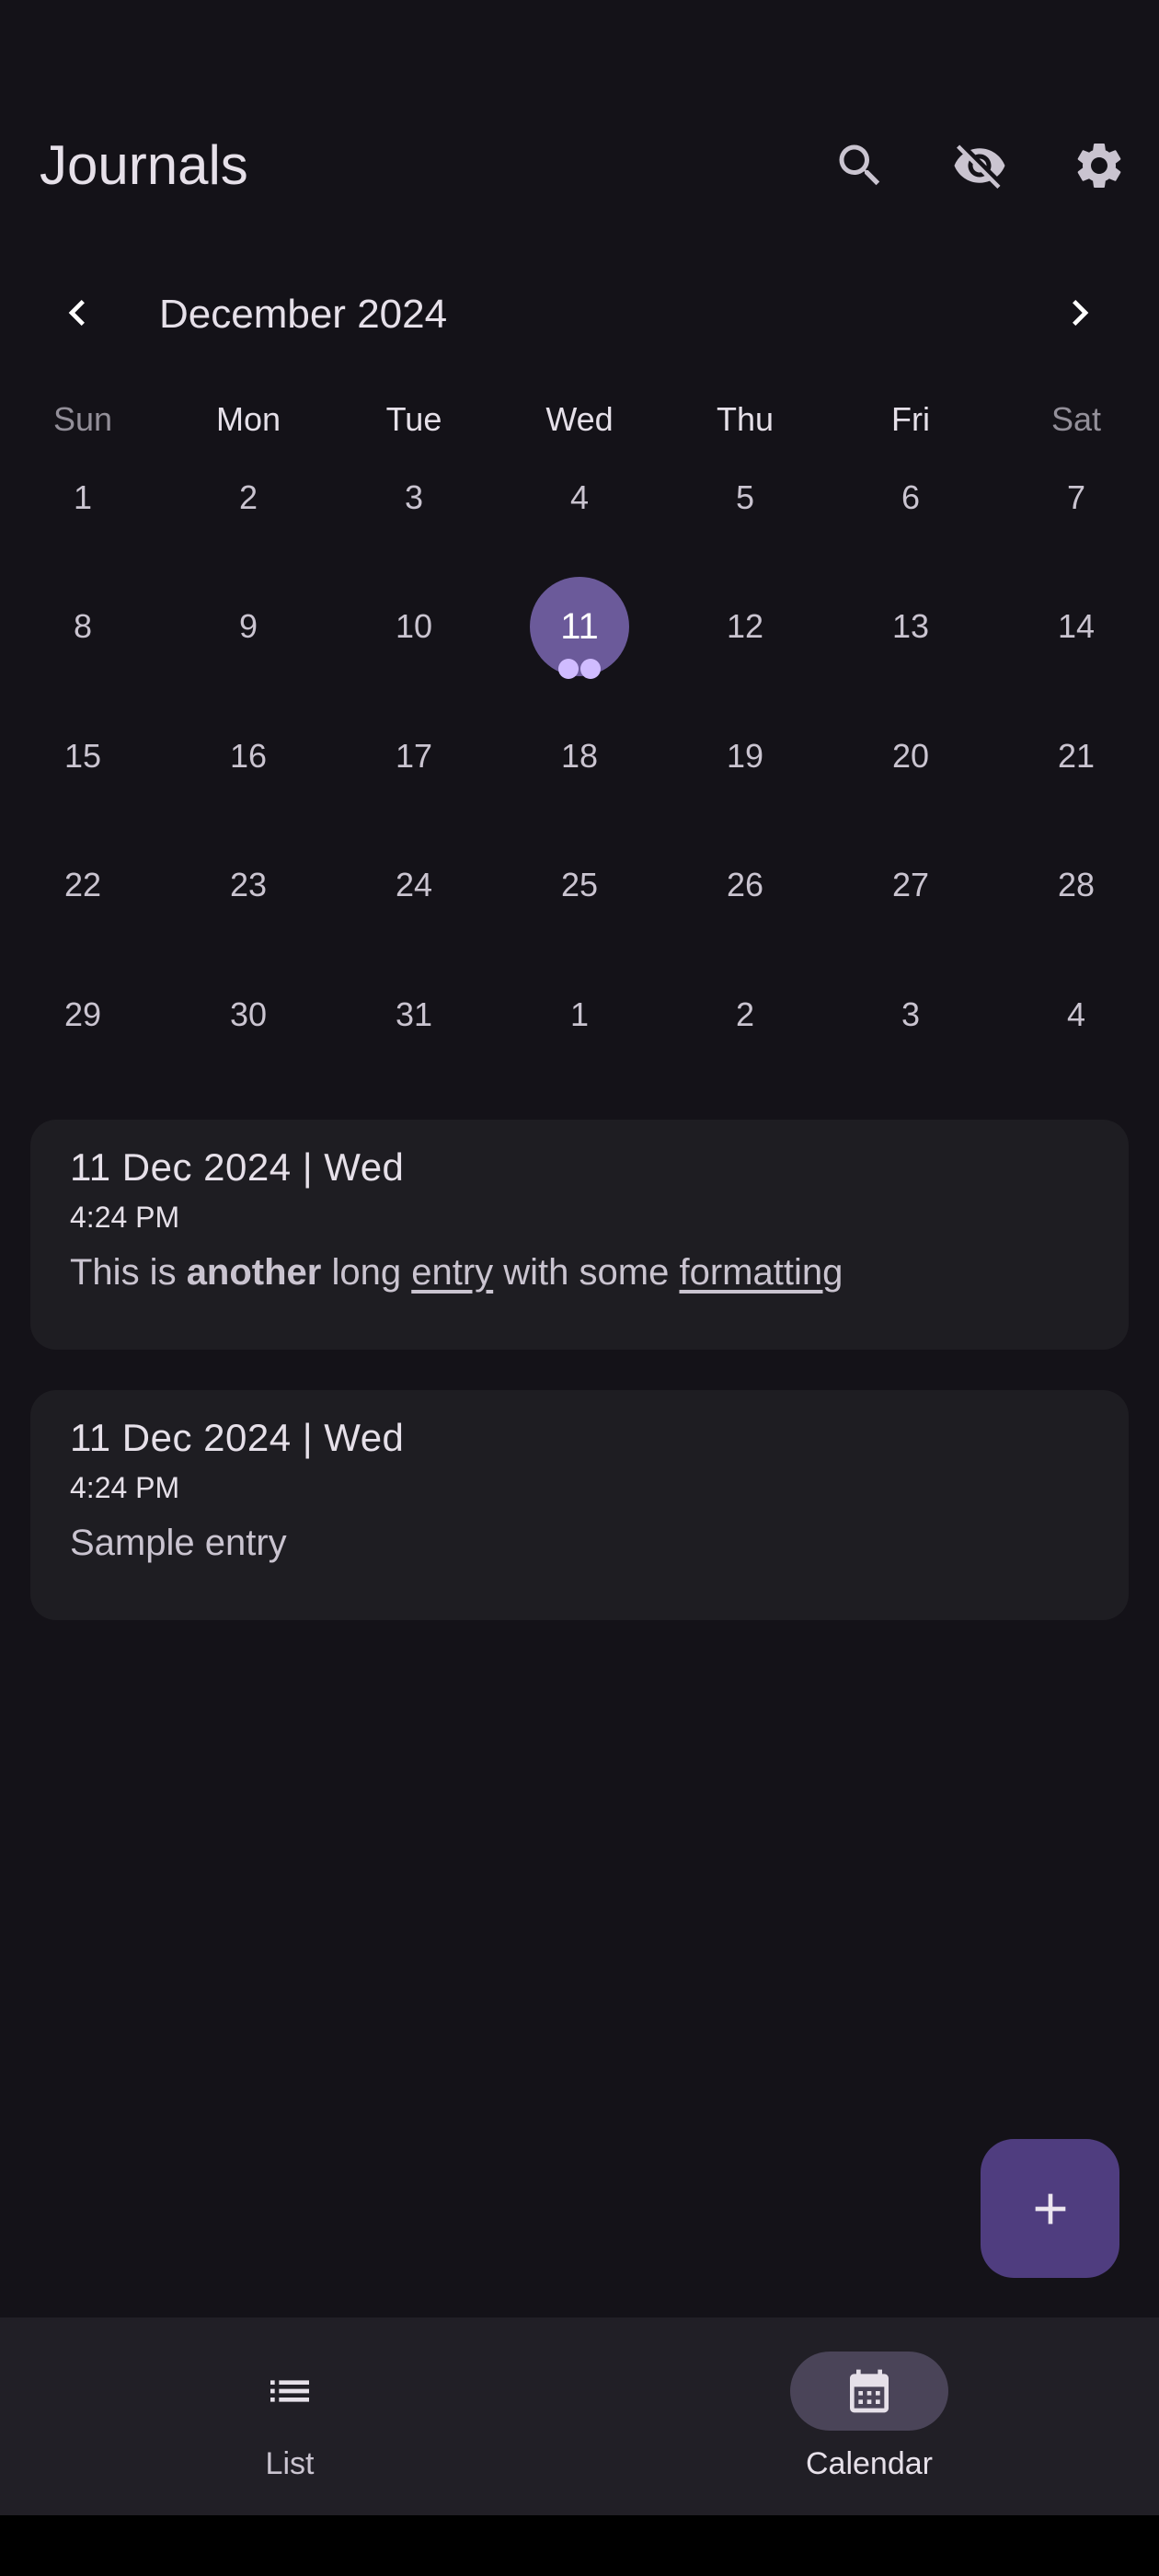 The width and height of the screenshot is (1159, 2576). What do you see at coordinates (303, 314) in the screenshot?
I see `month-label: December 2024` at bounding box center [303, 314].